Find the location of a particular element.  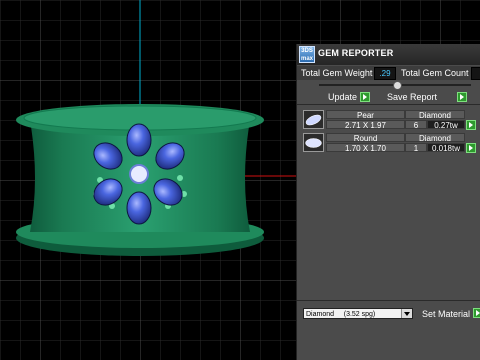

material-select-value: Diamond (3.52 spg) is located at coordinates (341, 314).